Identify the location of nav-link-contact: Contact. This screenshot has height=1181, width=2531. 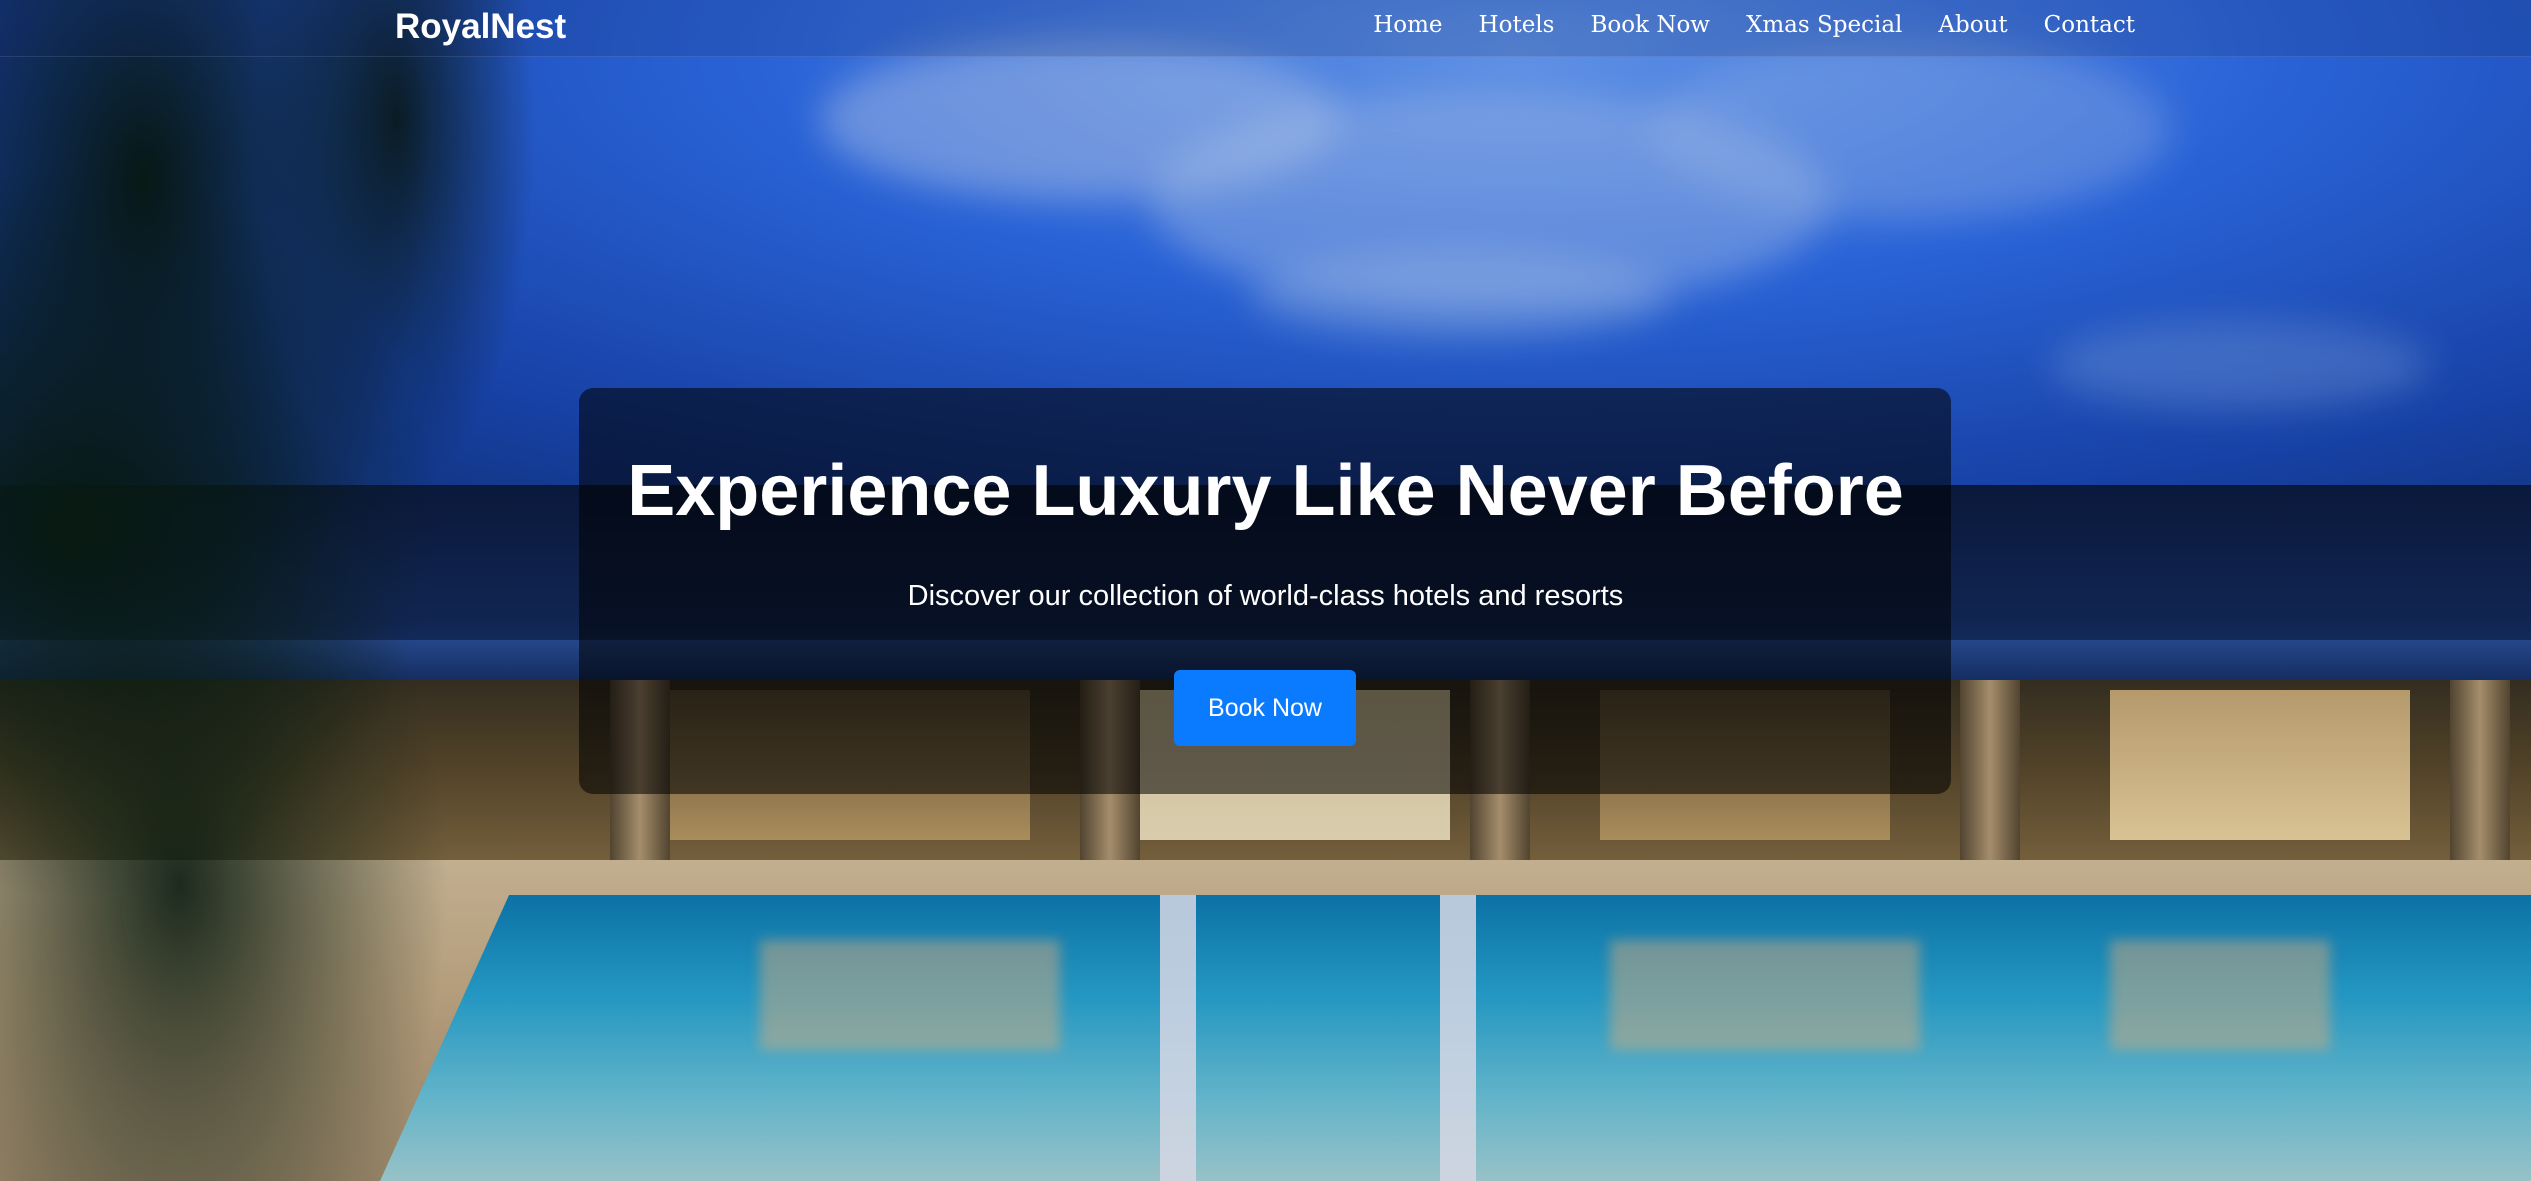
(2089, 25).